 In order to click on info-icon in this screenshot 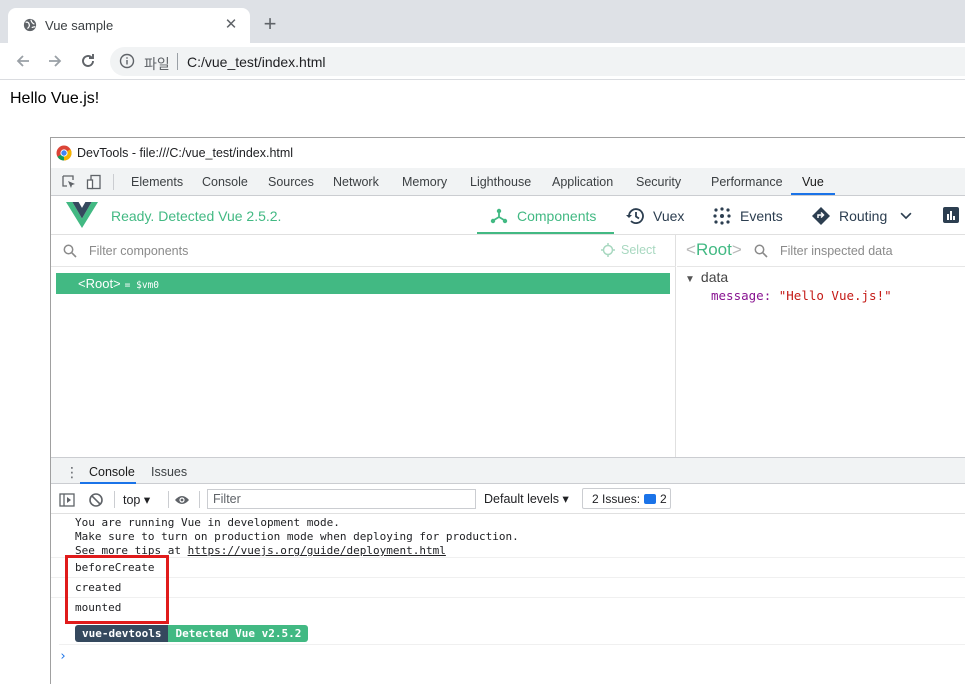, I will do `click(127, 61)`.